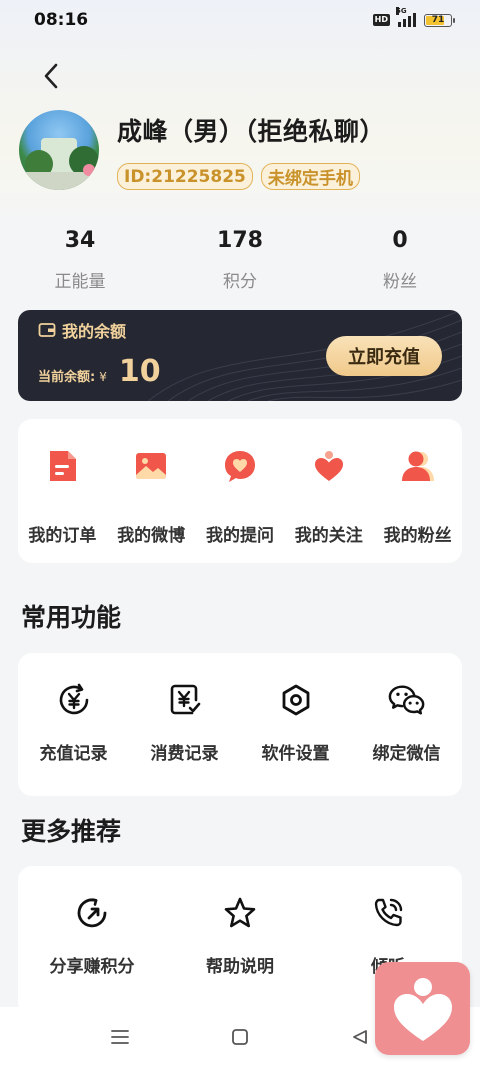 This screenshot has height=1067, width=480. Describe the element at coordinates (73, 724) in the screenshot. I see `func-recharge-records: 充值记录` at that location.